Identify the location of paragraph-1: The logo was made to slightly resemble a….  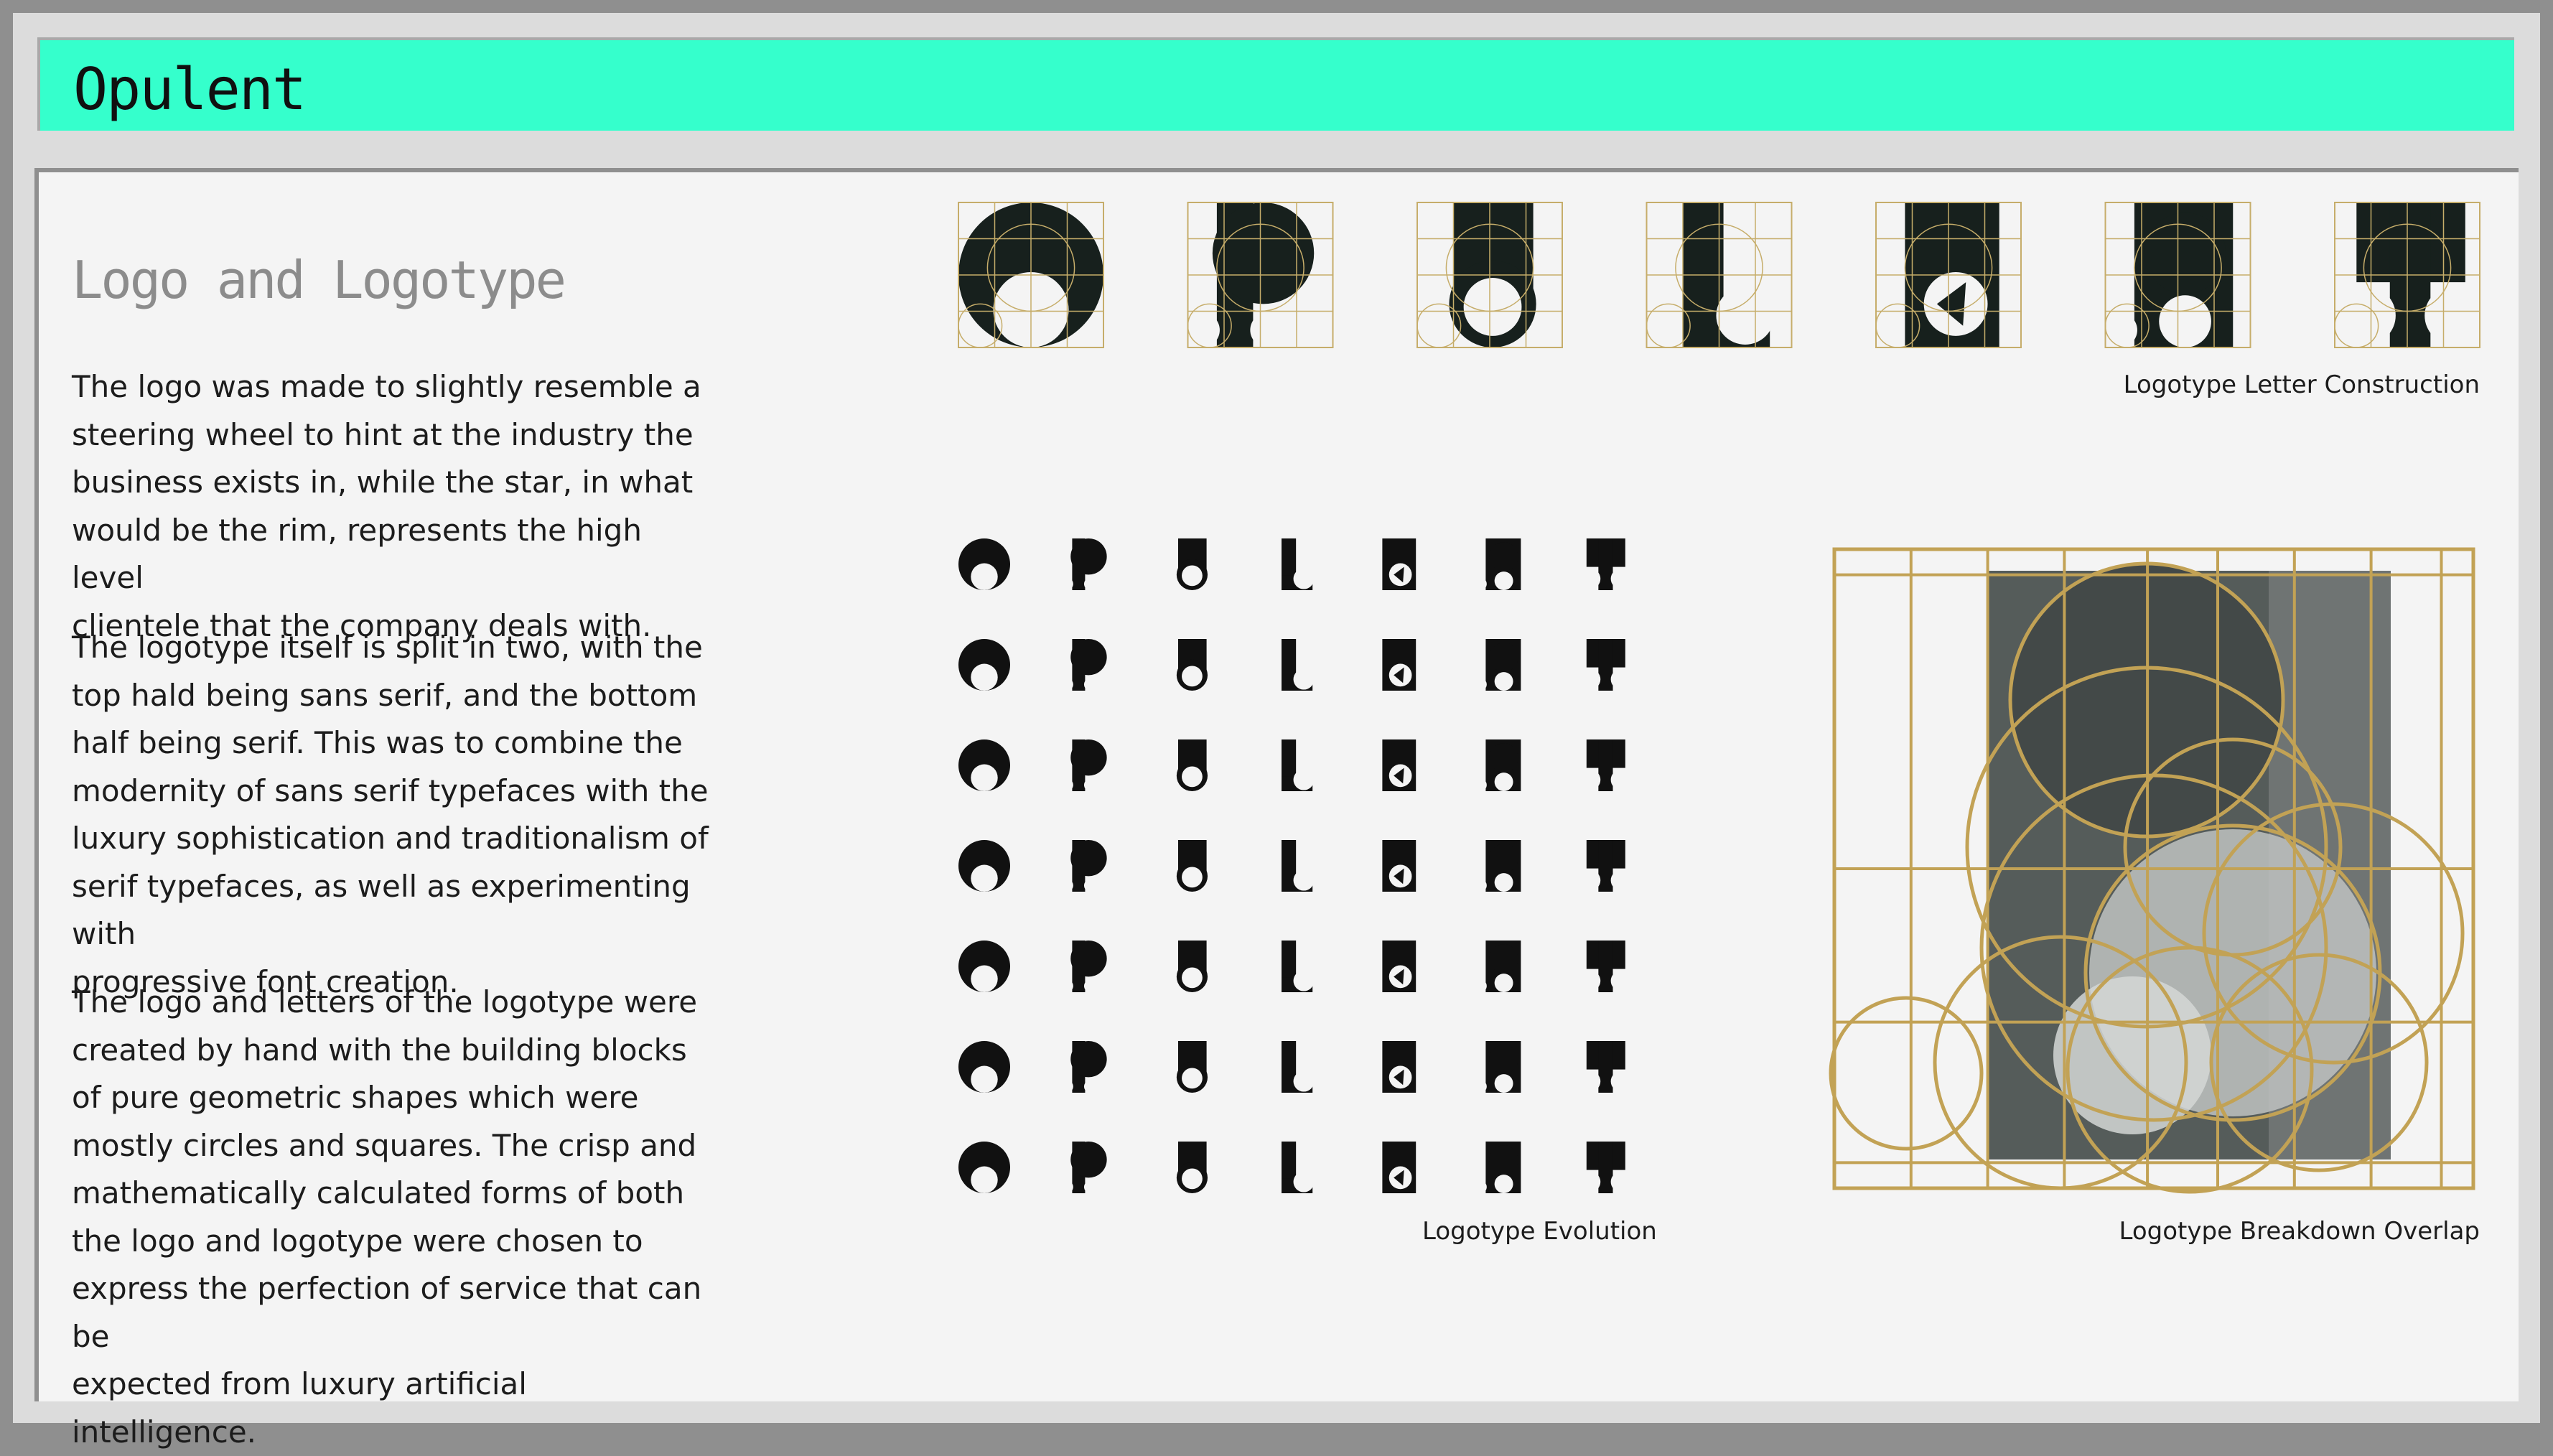
(395, 506).